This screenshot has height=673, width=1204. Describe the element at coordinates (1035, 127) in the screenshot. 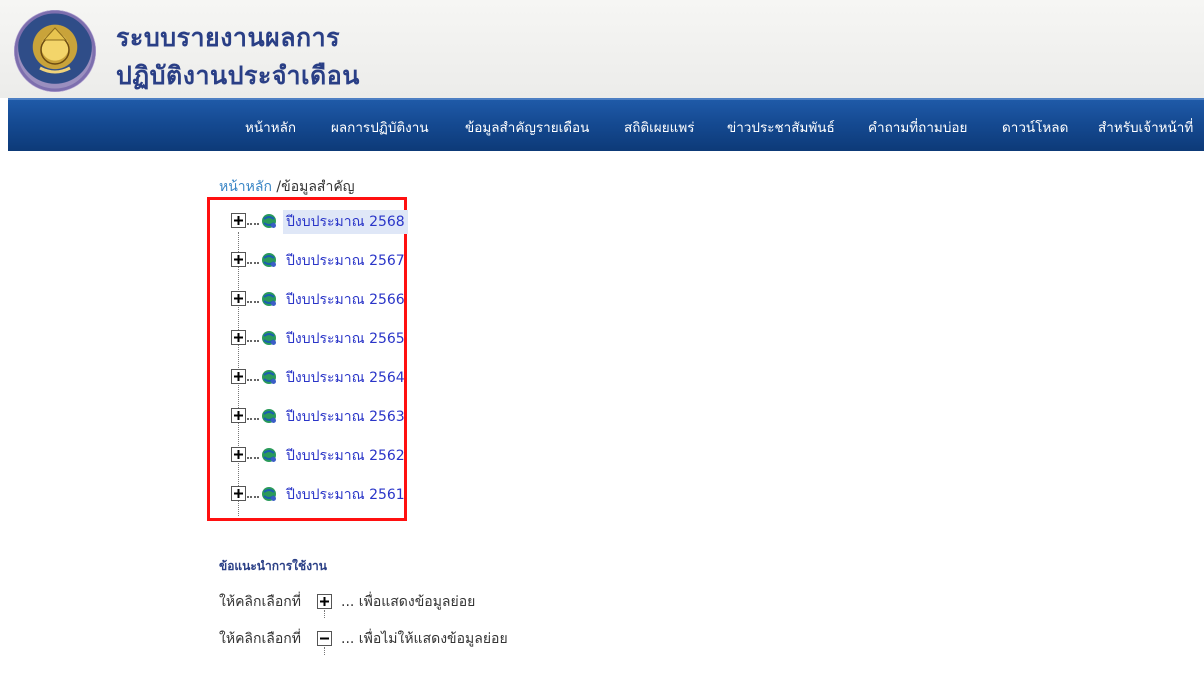

I see `nav-download: ดาวน์โหลด` at that location.